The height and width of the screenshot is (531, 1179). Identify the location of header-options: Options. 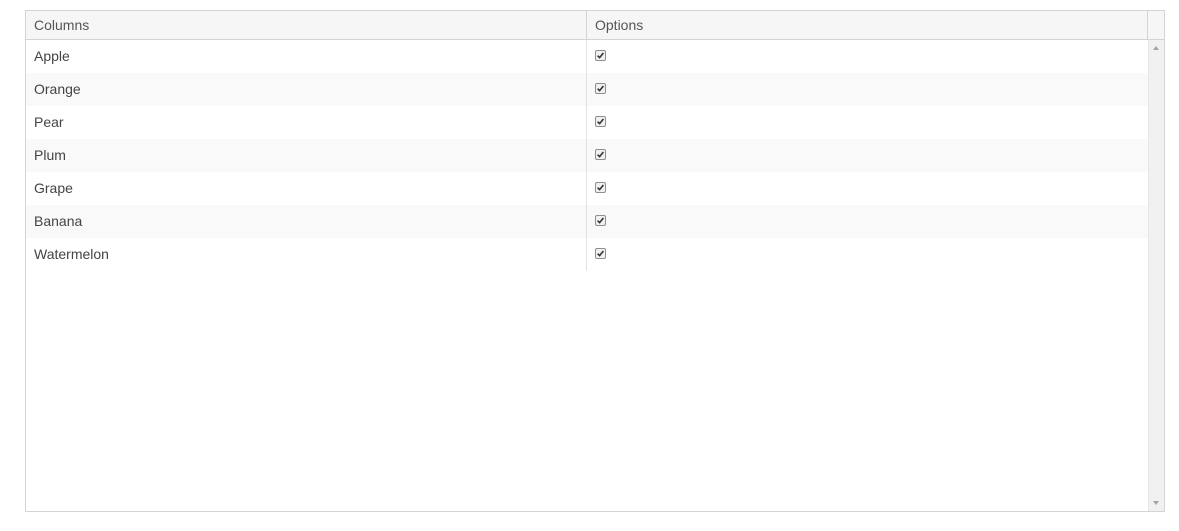
(867, 25).